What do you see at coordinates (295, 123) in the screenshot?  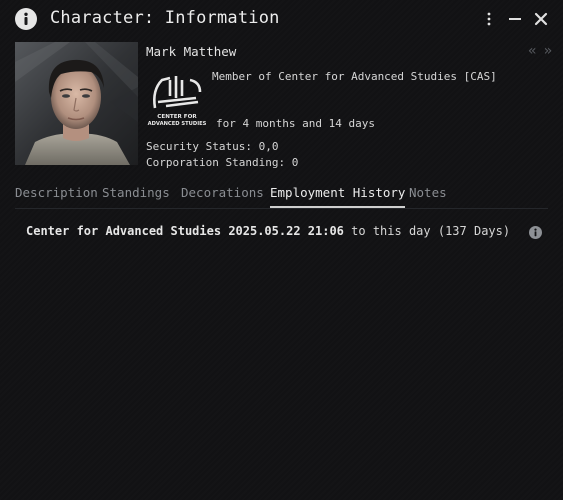 I see `membership-duration: for 4 months and 14 days` at bounding box center [295, 123].